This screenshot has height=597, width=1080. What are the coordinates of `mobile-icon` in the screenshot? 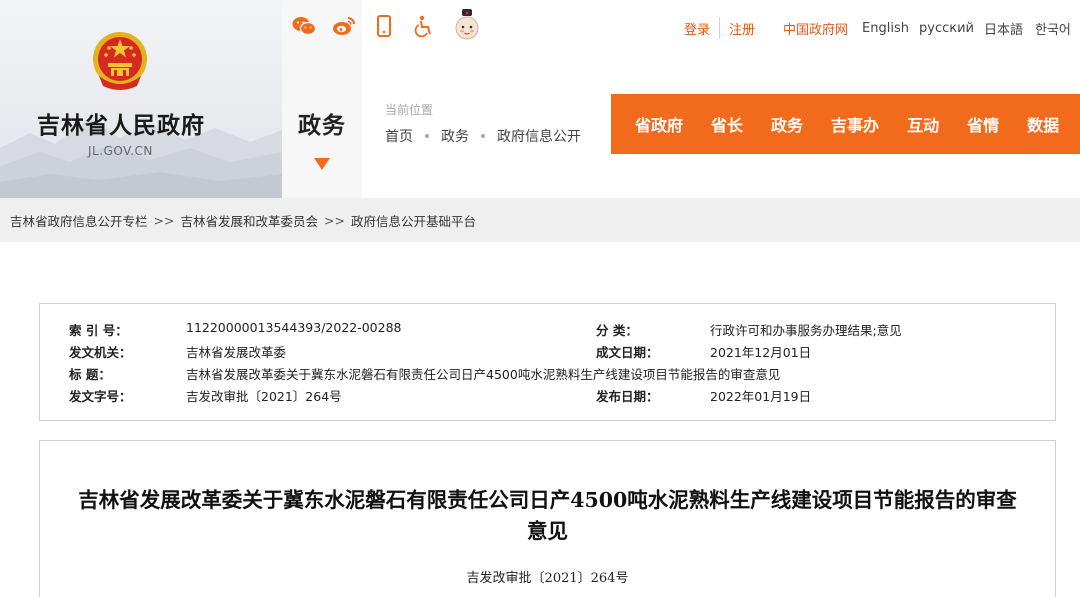 It's located at (384, 26).